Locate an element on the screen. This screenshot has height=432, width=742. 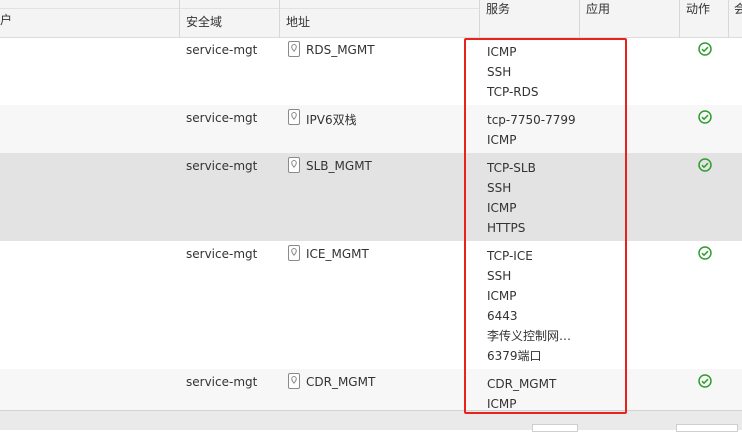
column-header-address: 地址 is located at coordinates (298, 21).